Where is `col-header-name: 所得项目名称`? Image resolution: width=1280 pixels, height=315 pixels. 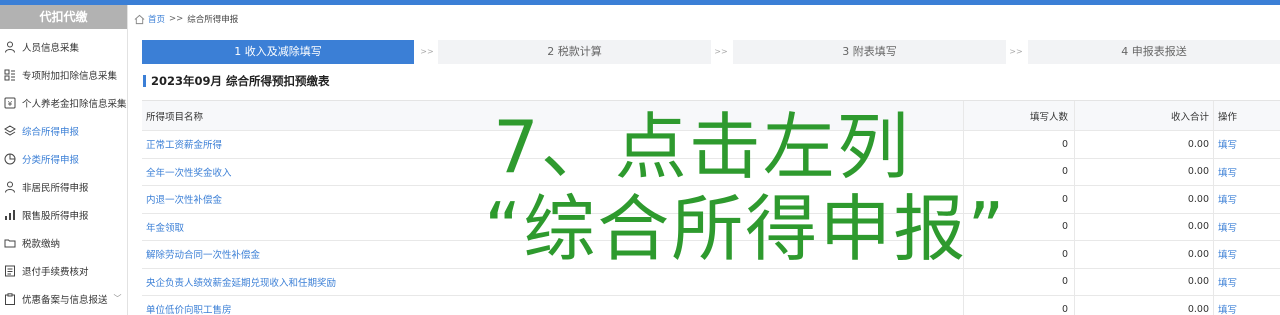 col-header-name: 所得项目名称 is located at coordinates (553, 115).